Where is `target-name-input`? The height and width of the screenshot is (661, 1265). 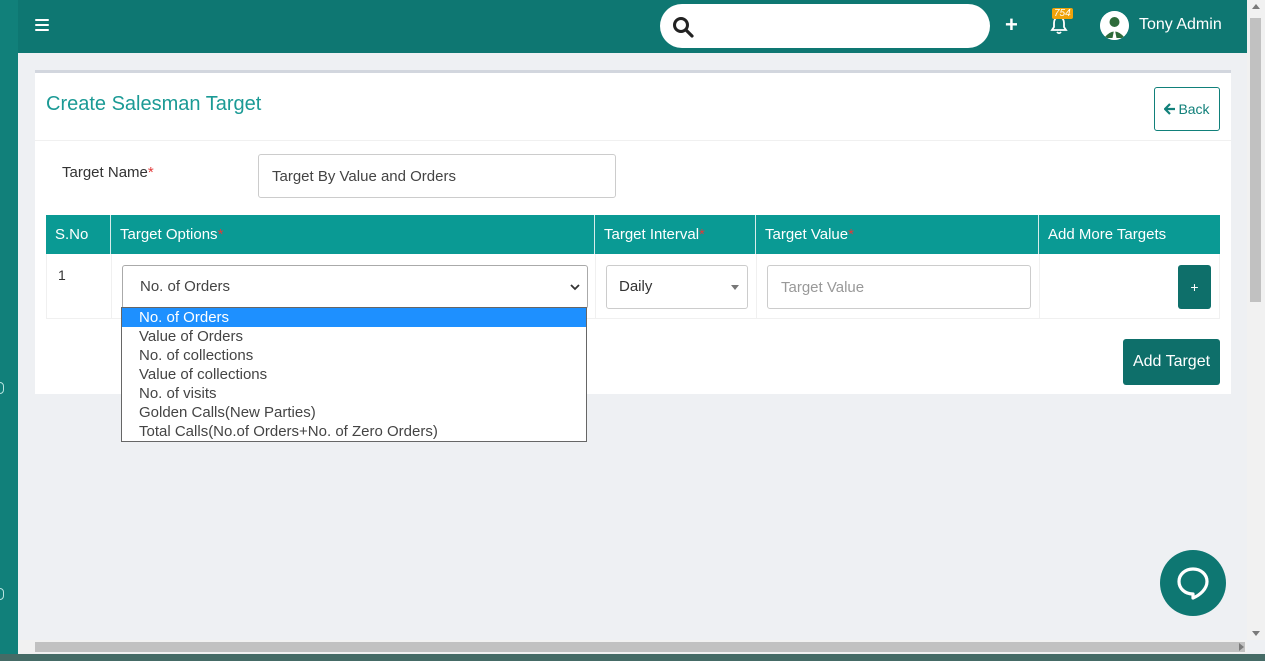 target-name-input is located at coordinates (437, 176).